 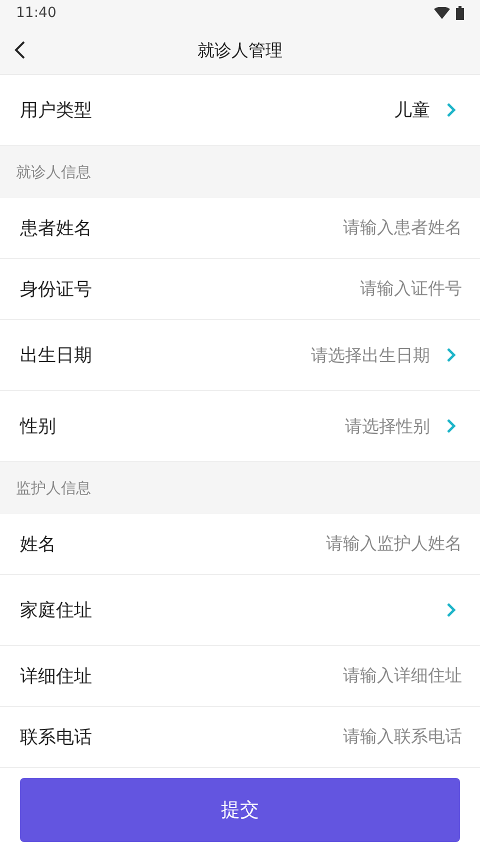 I want to click on field-label: 姓名, so click(x=38, y=544).